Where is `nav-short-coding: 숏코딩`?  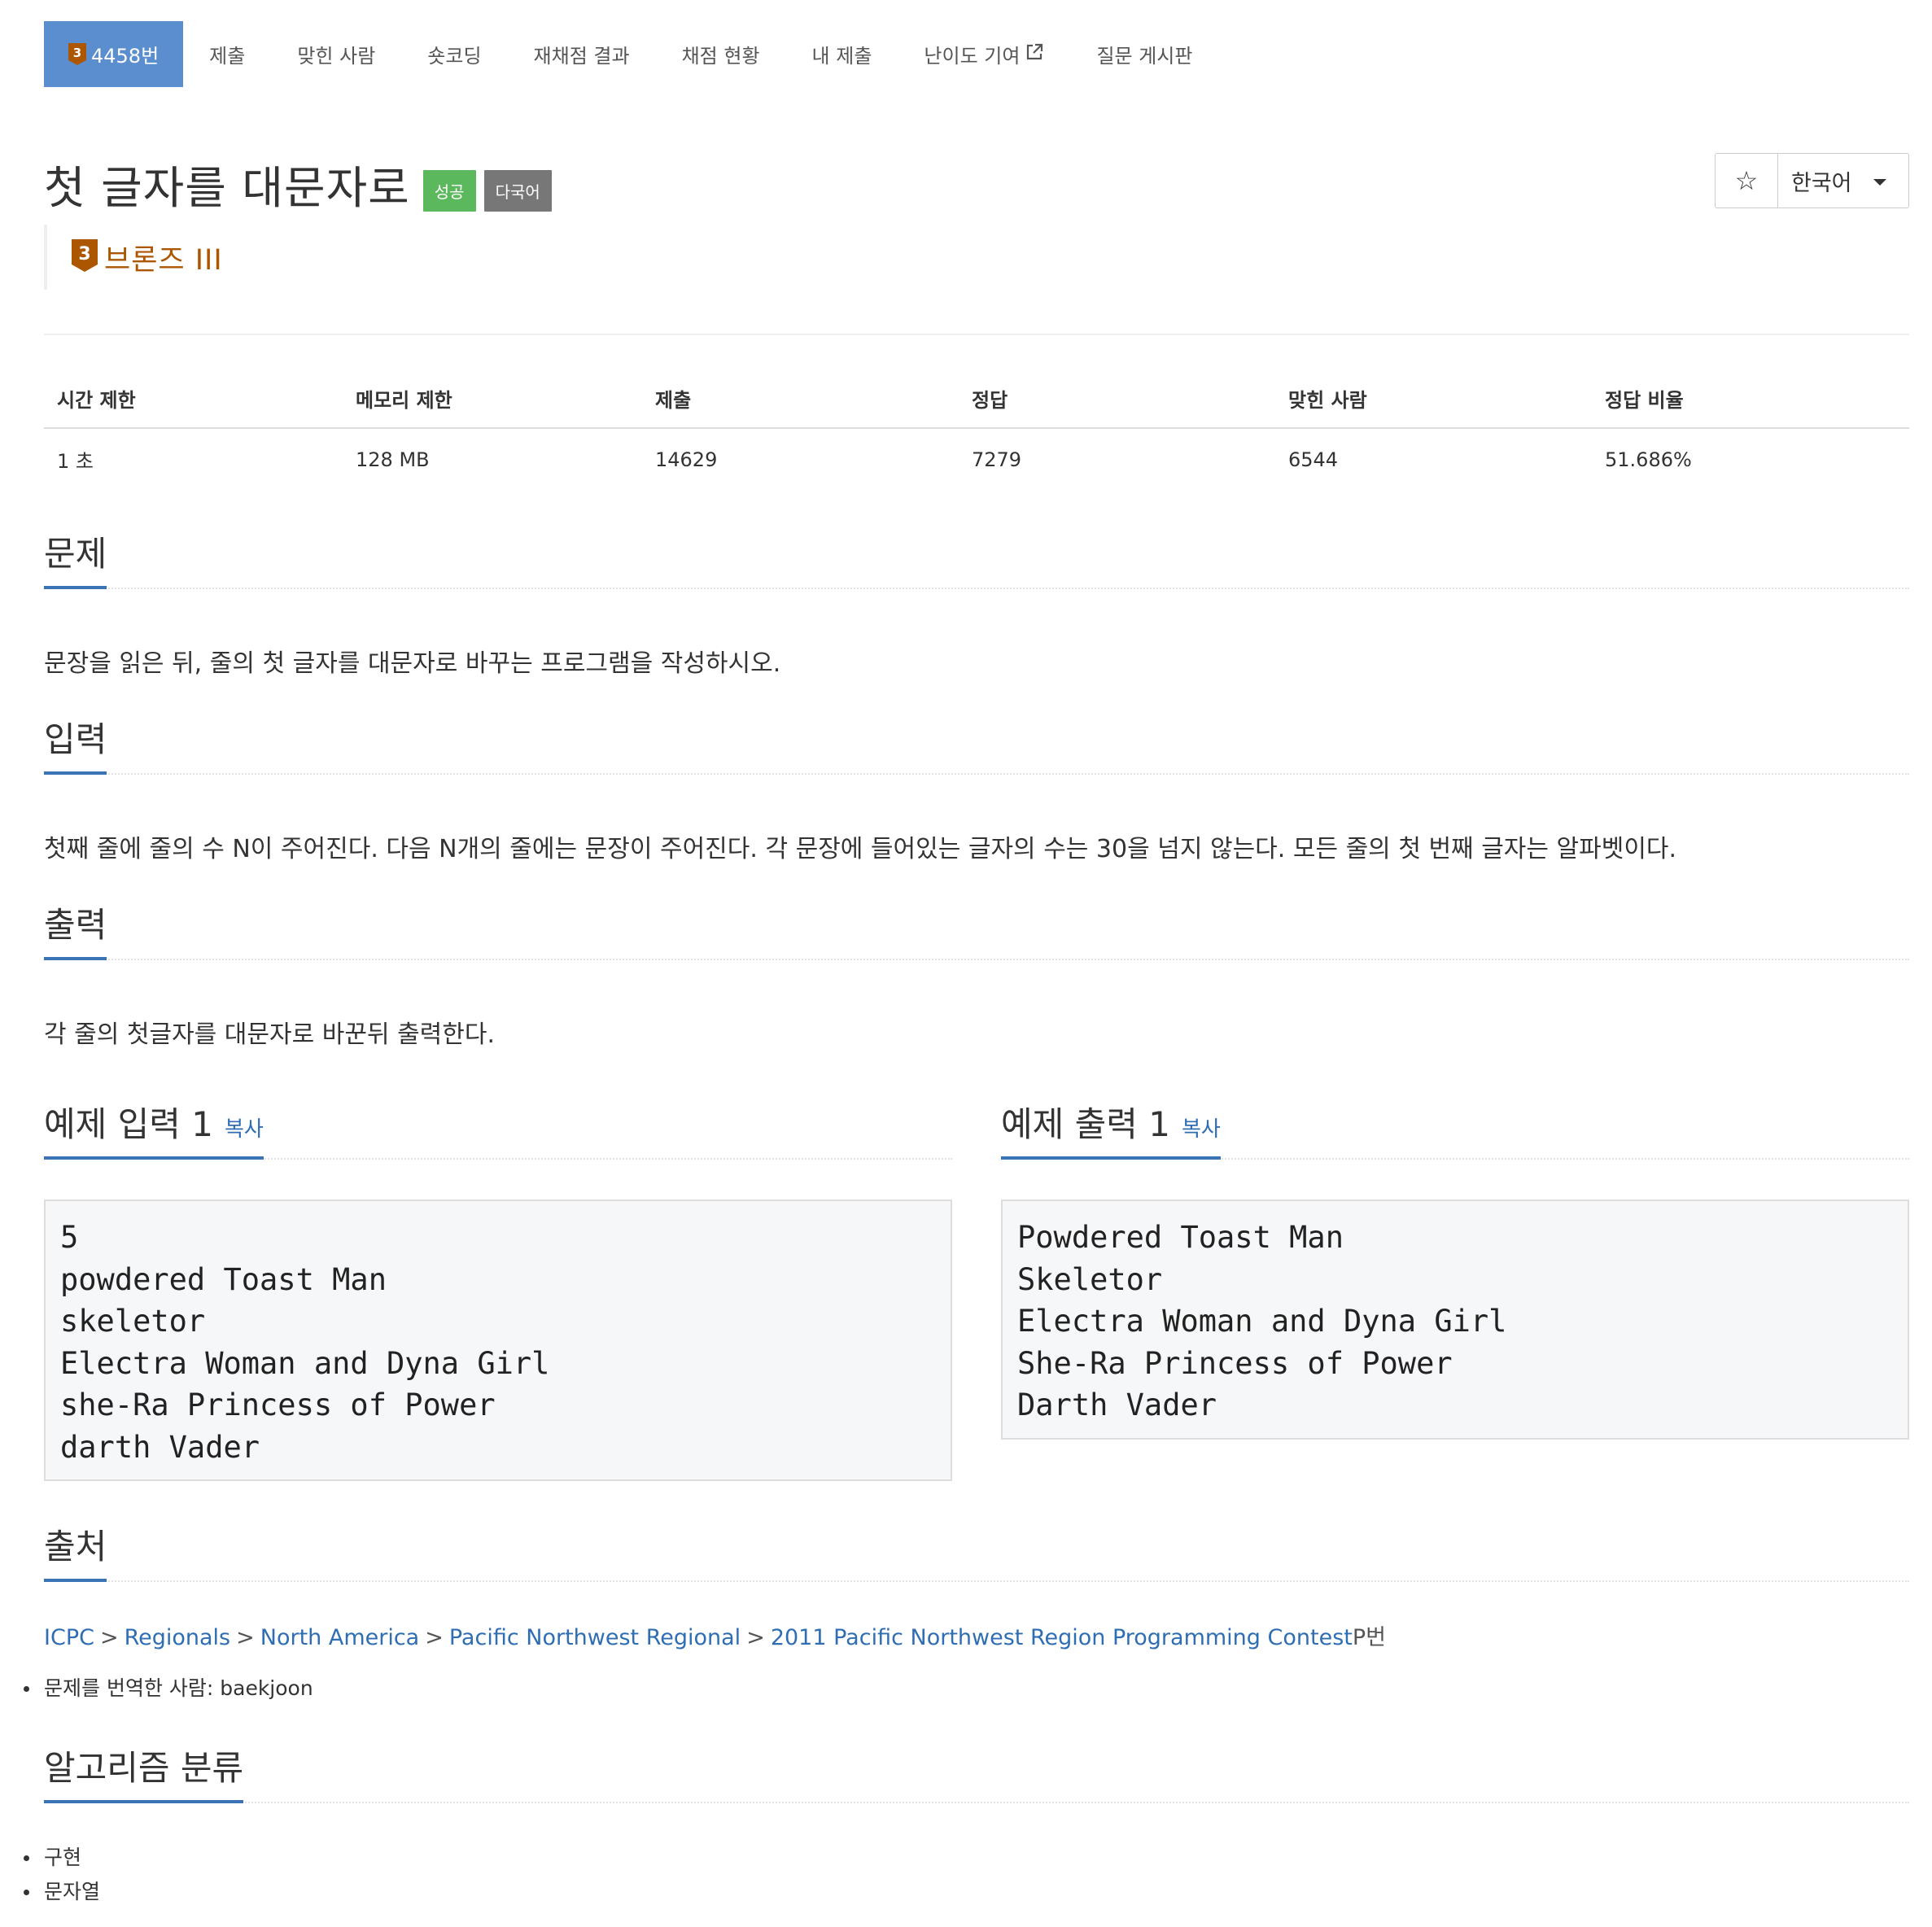 nav-short-coding: 숏코딩 is located at coordinates (454, 54).